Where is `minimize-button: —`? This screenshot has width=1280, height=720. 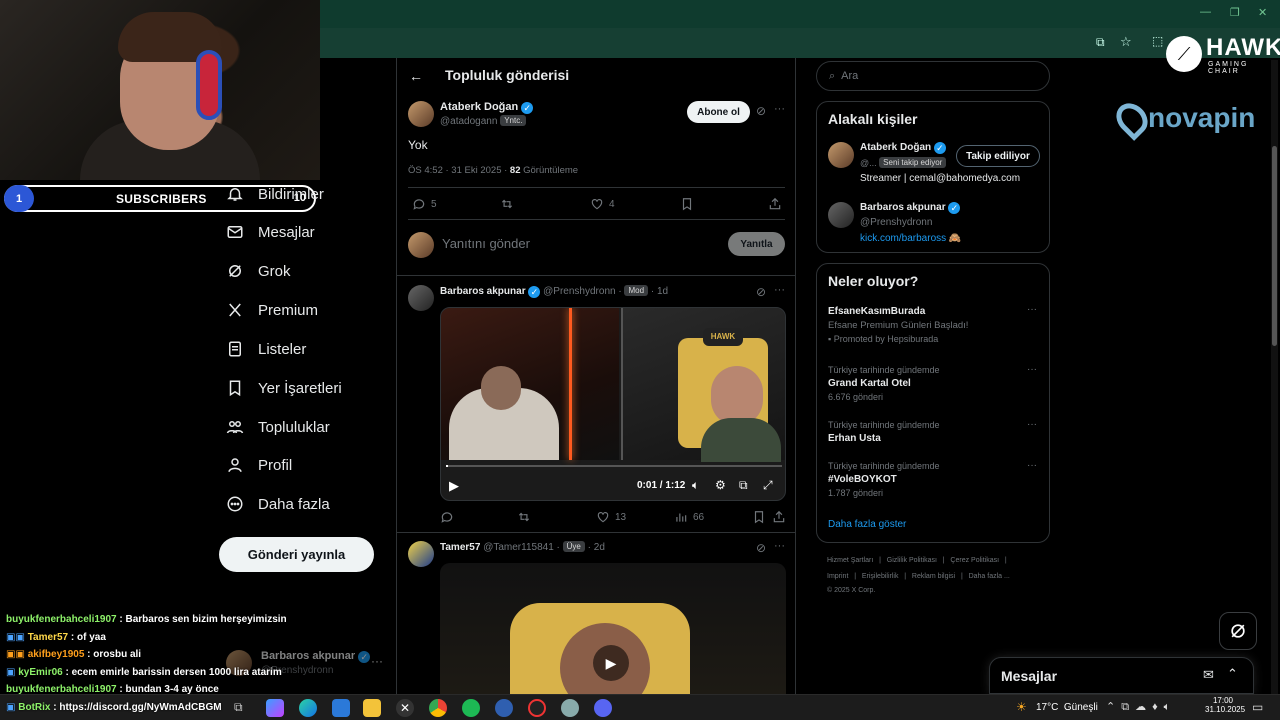
minimize-button: — is located at coordinates (1205, 12).